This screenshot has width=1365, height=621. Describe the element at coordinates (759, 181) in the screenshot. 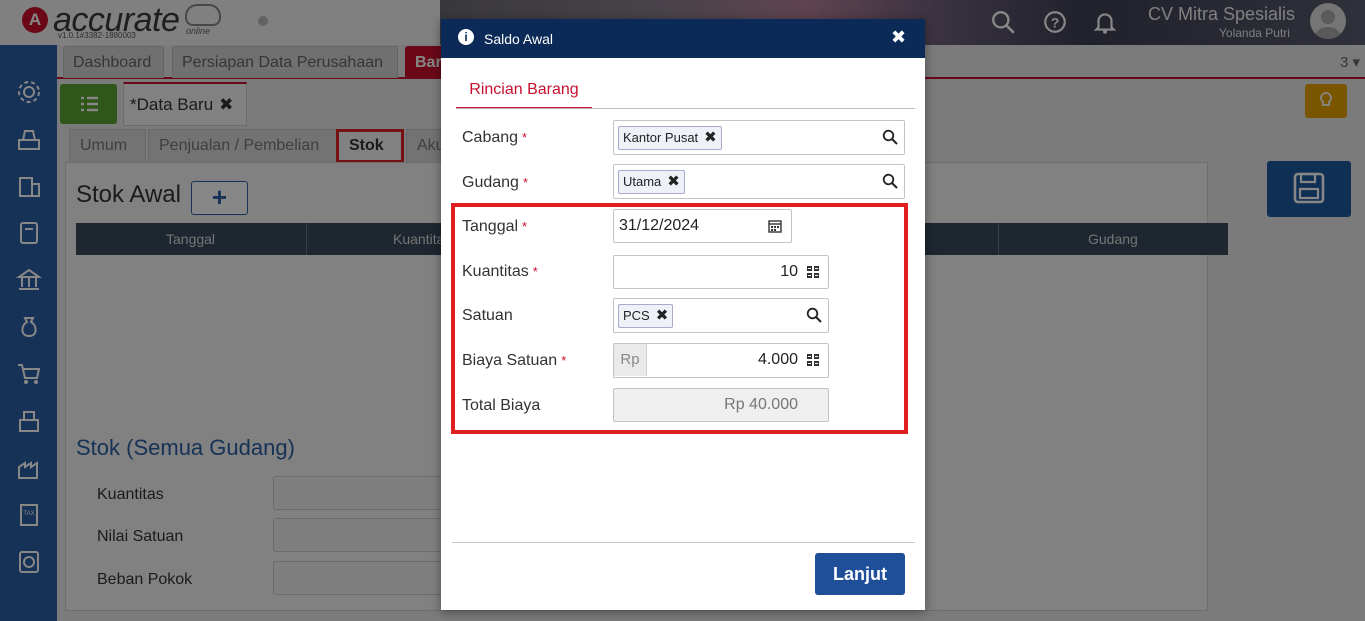

I see `gudang-field: Utama ✖` at that location.